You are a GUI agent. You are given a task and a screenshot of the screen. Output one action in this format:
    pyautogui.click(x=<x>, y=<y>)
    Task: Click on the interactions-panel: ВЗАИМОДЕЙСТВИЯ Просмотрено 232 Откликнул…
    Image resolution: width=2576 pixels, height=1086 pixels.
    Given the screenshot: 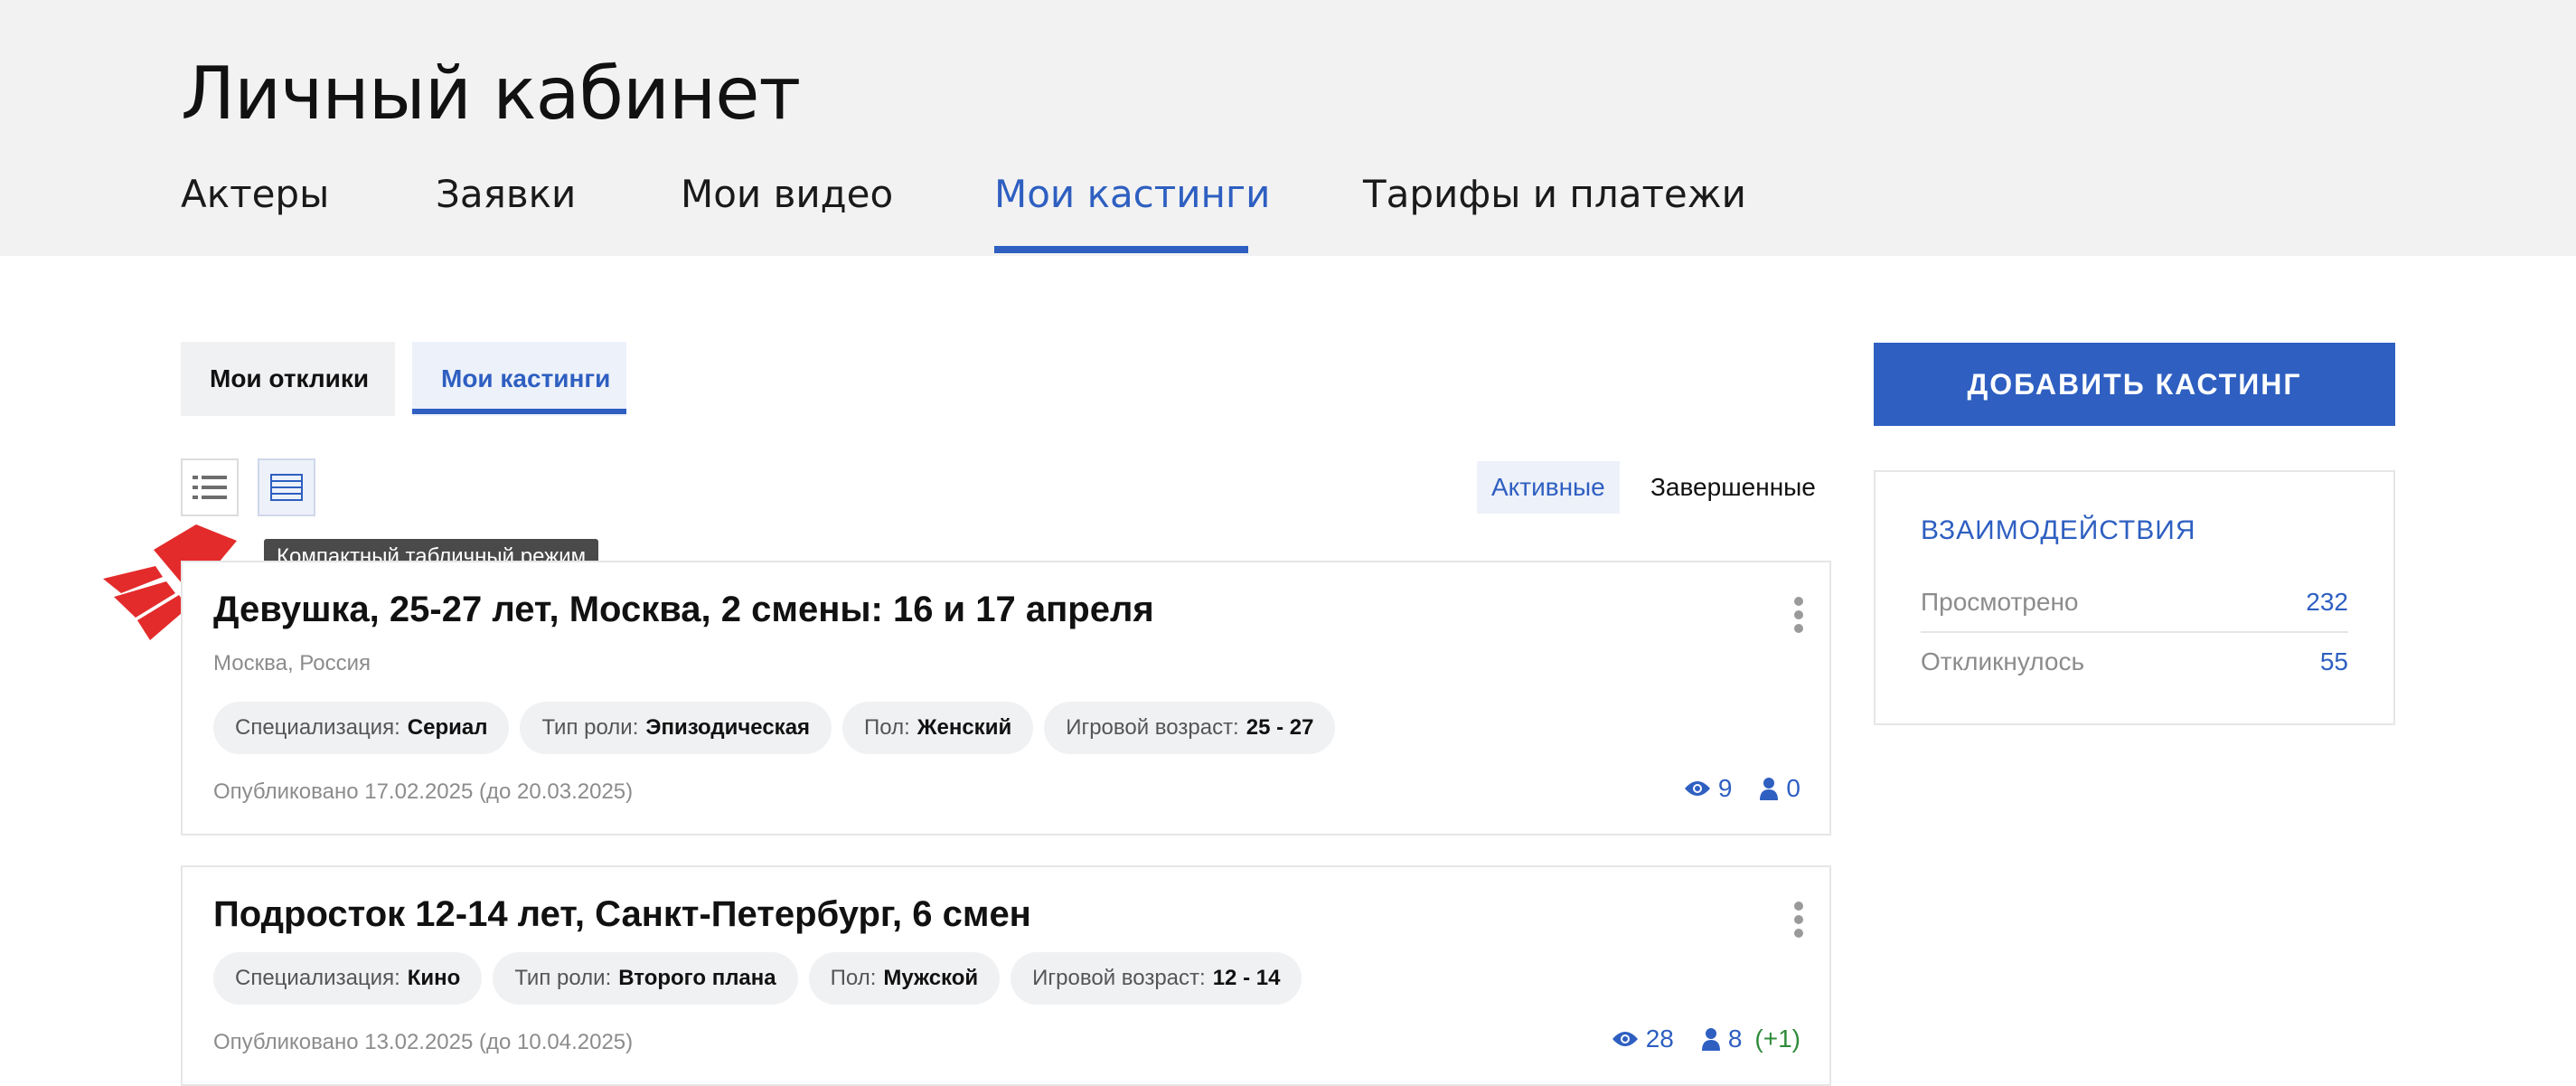 What is the action you would take?
    pyautogui.click(x=2134, y=597)
    